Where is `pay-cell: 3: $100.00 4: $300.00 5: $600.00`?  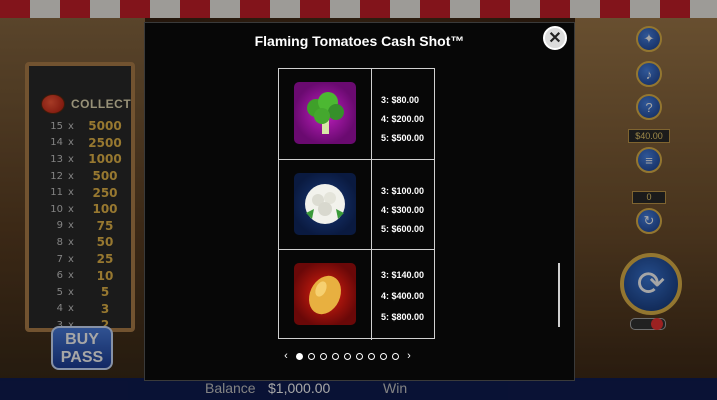 pay-cell: 3: $100.00 4: $300.00 5: $600.00 is located at coordinates (407, 205).